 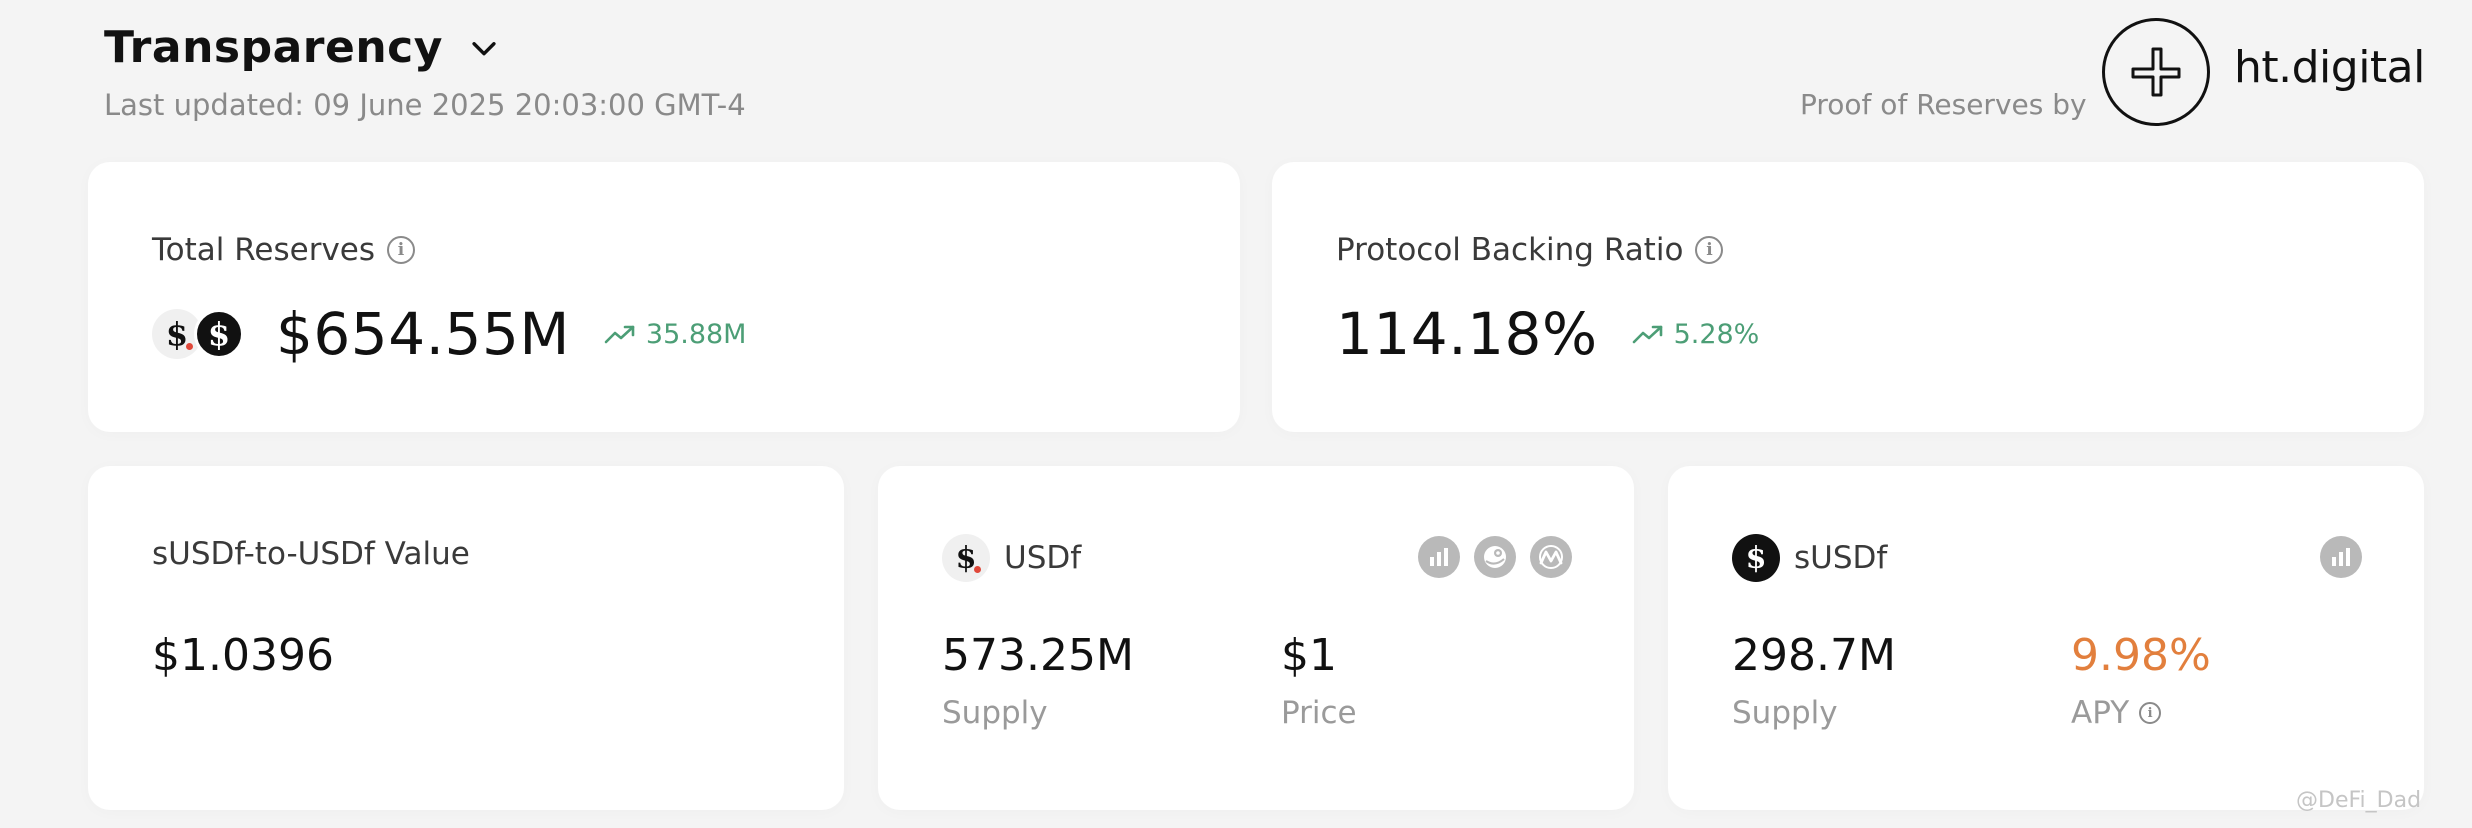 I want to click on usdf-supply-stat: 573.25M Supply, so click(x=1038, y=680).